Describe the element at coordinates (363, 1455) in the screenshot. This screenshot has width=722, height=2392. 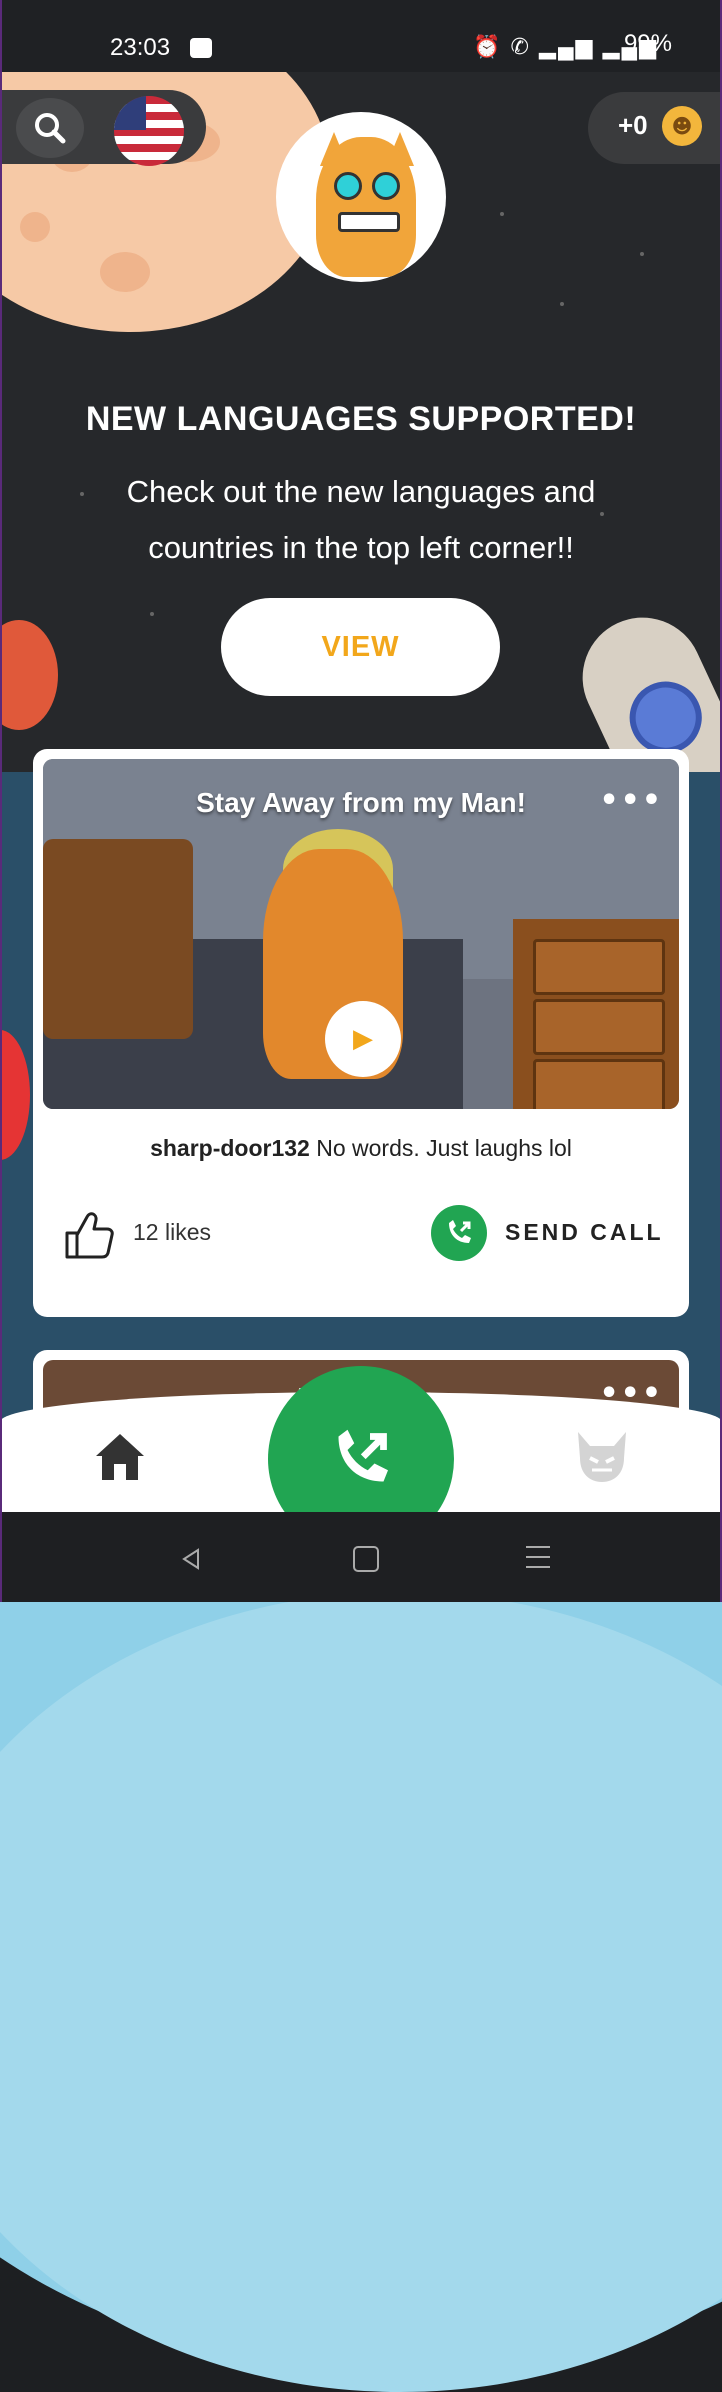
I see `call-outgoing-icon` at that location.